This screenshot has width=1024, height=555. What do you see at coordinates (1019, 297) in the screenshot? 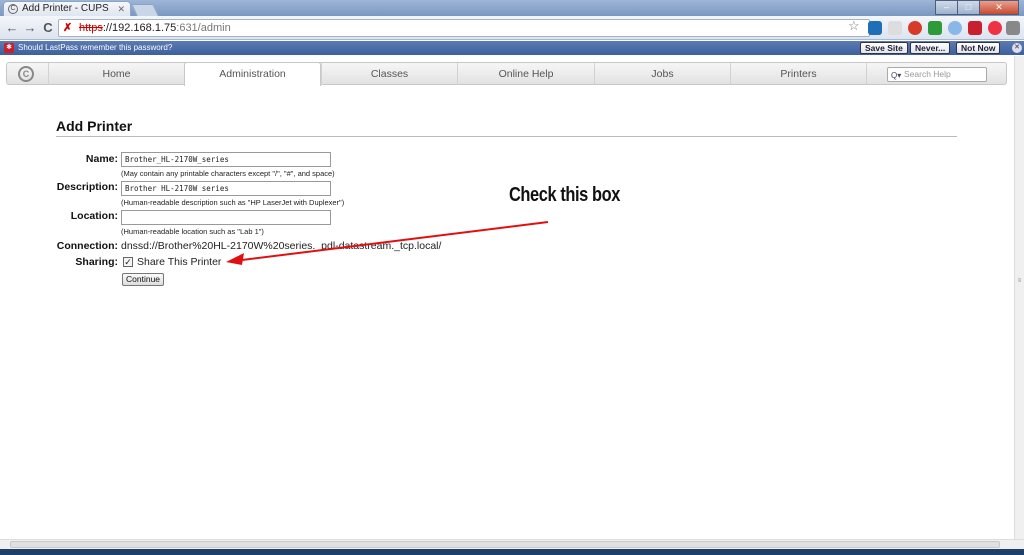
I see `vertical-scrollbar: ≡` at bounding box center [1019, 297].